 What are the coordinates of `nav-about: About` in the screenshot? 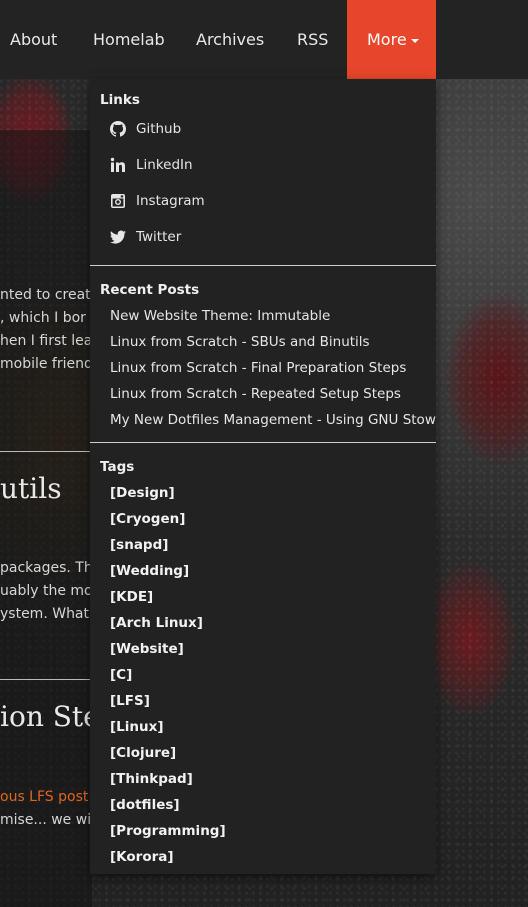 It's located at (33, 39).